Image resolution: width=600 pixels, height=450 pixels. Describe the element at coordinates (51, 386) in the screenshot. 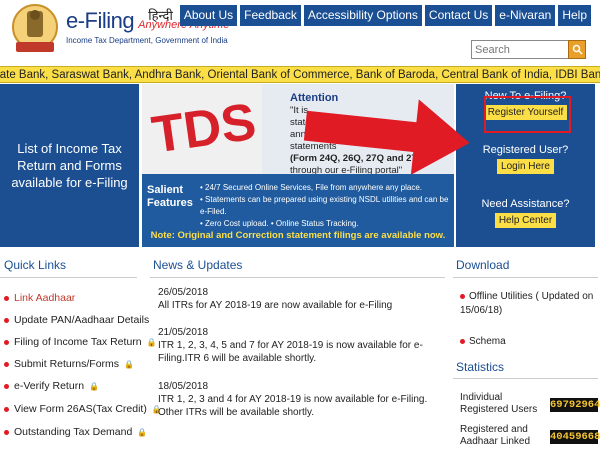

I see `quick-link-e-verify: e-Verify Return 🔒` at that location.